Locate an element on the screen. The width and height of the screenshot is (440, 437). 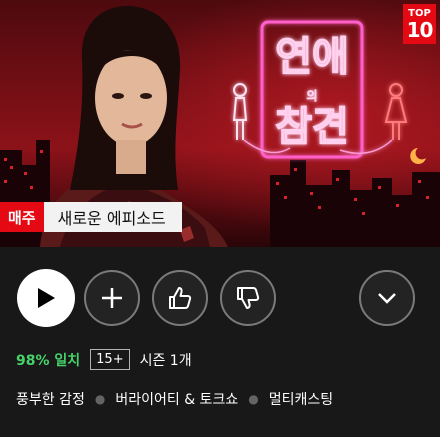
svg-text: 연애 is located at coordinates (312, 57).